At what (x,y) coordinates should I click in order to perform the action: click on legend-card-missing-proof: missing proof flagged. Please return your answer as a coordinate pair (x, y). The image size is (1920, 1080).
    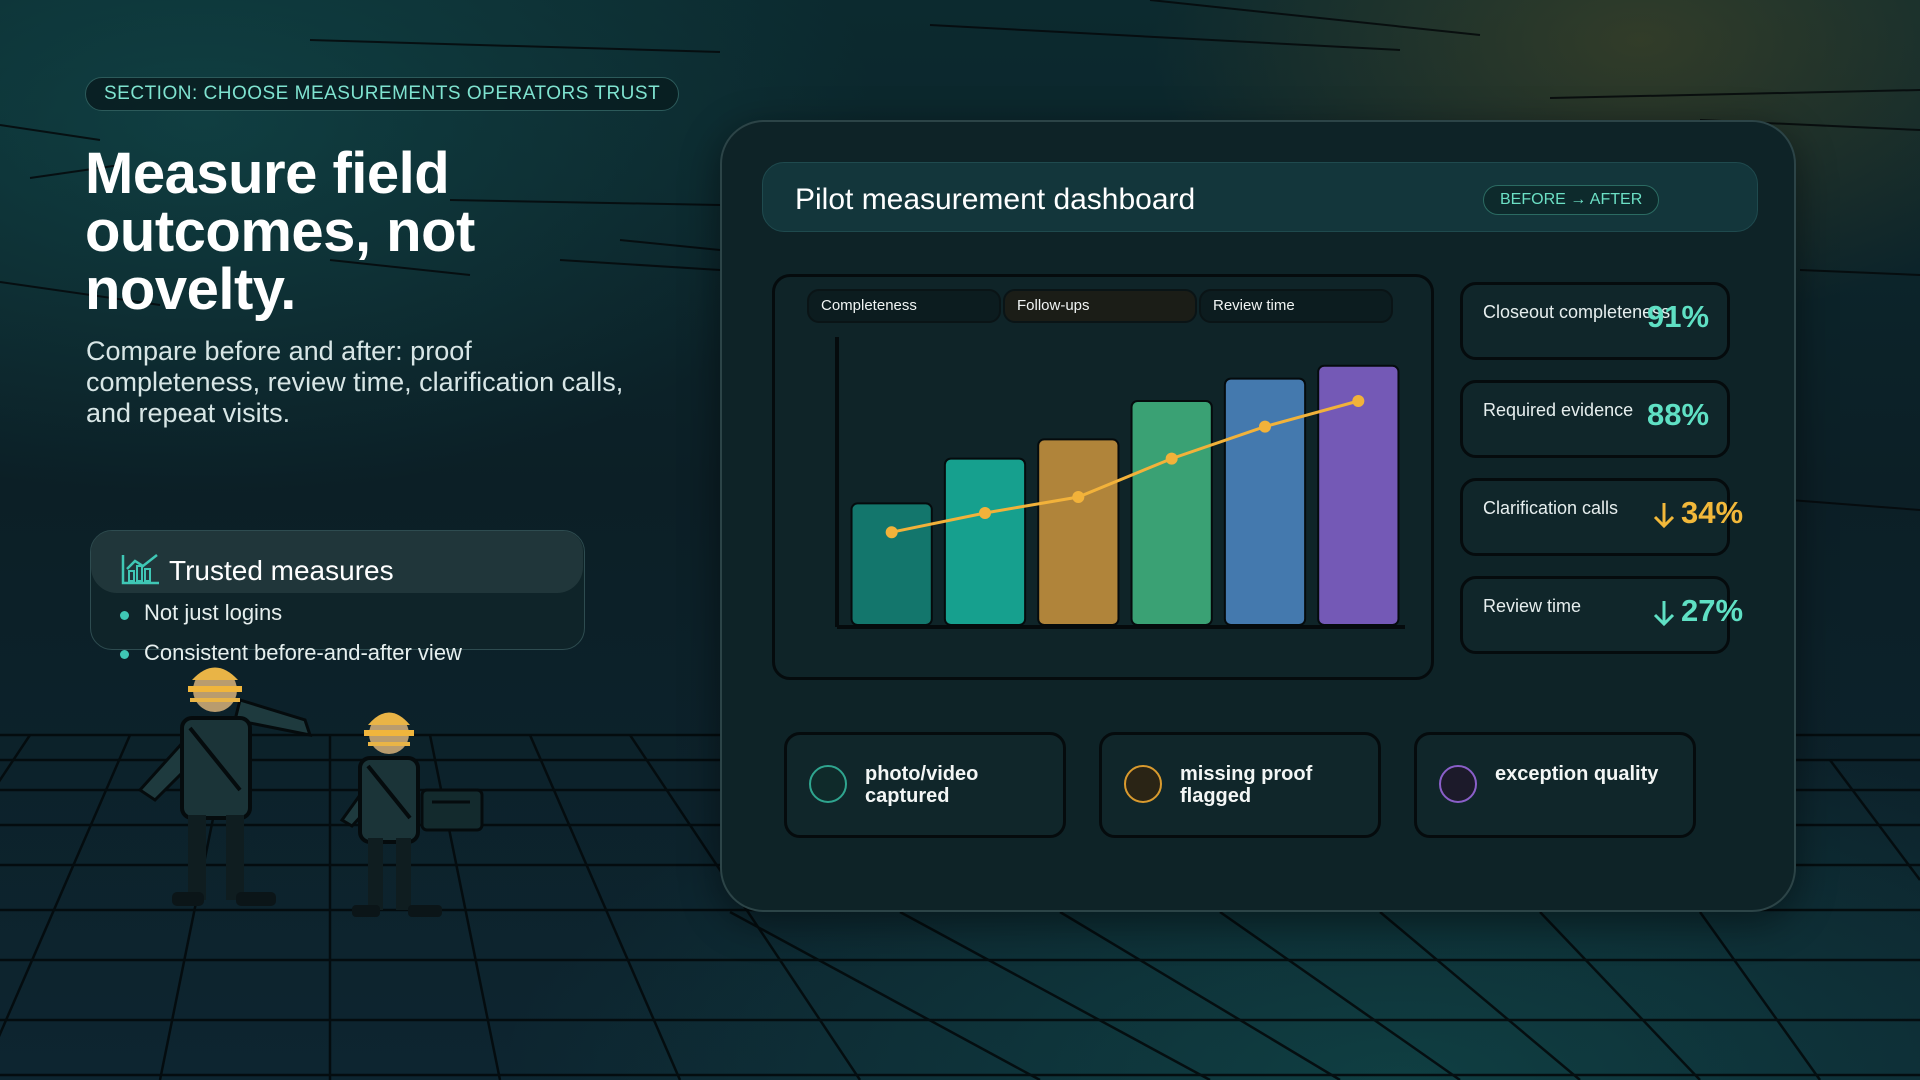
    Looking at the image, I should click on (1240, 785).